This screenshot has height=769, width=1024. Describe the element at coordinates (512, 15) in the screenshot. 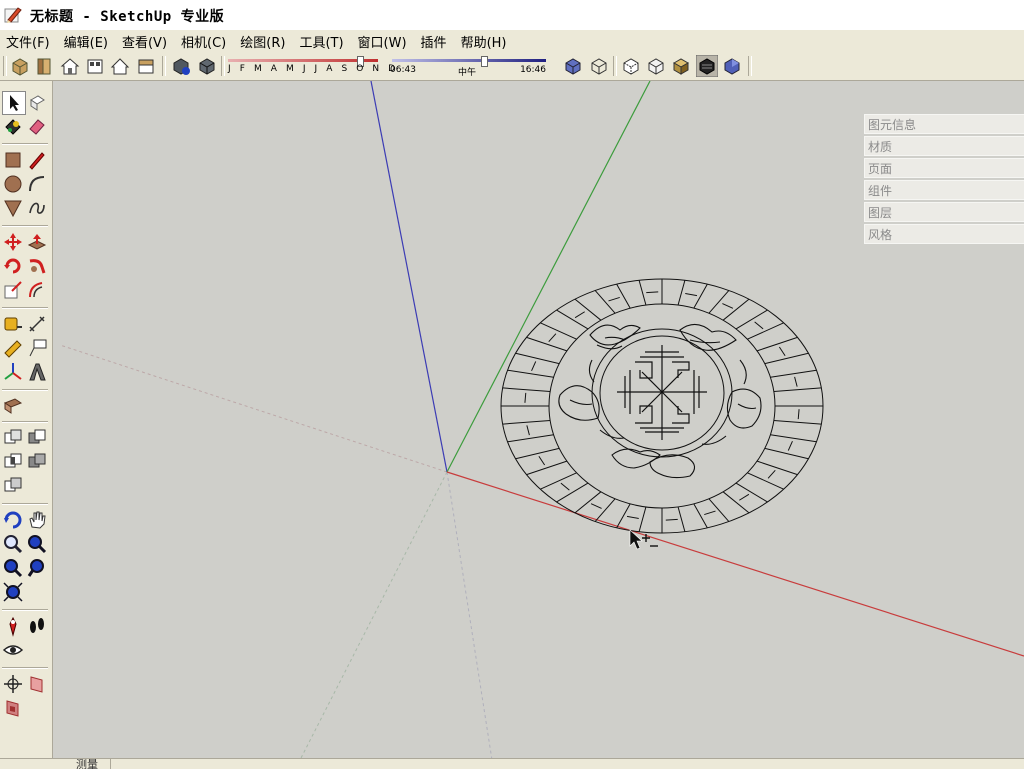

I see `title-bar: 无标题 - SketchUp 专业版` at that location.